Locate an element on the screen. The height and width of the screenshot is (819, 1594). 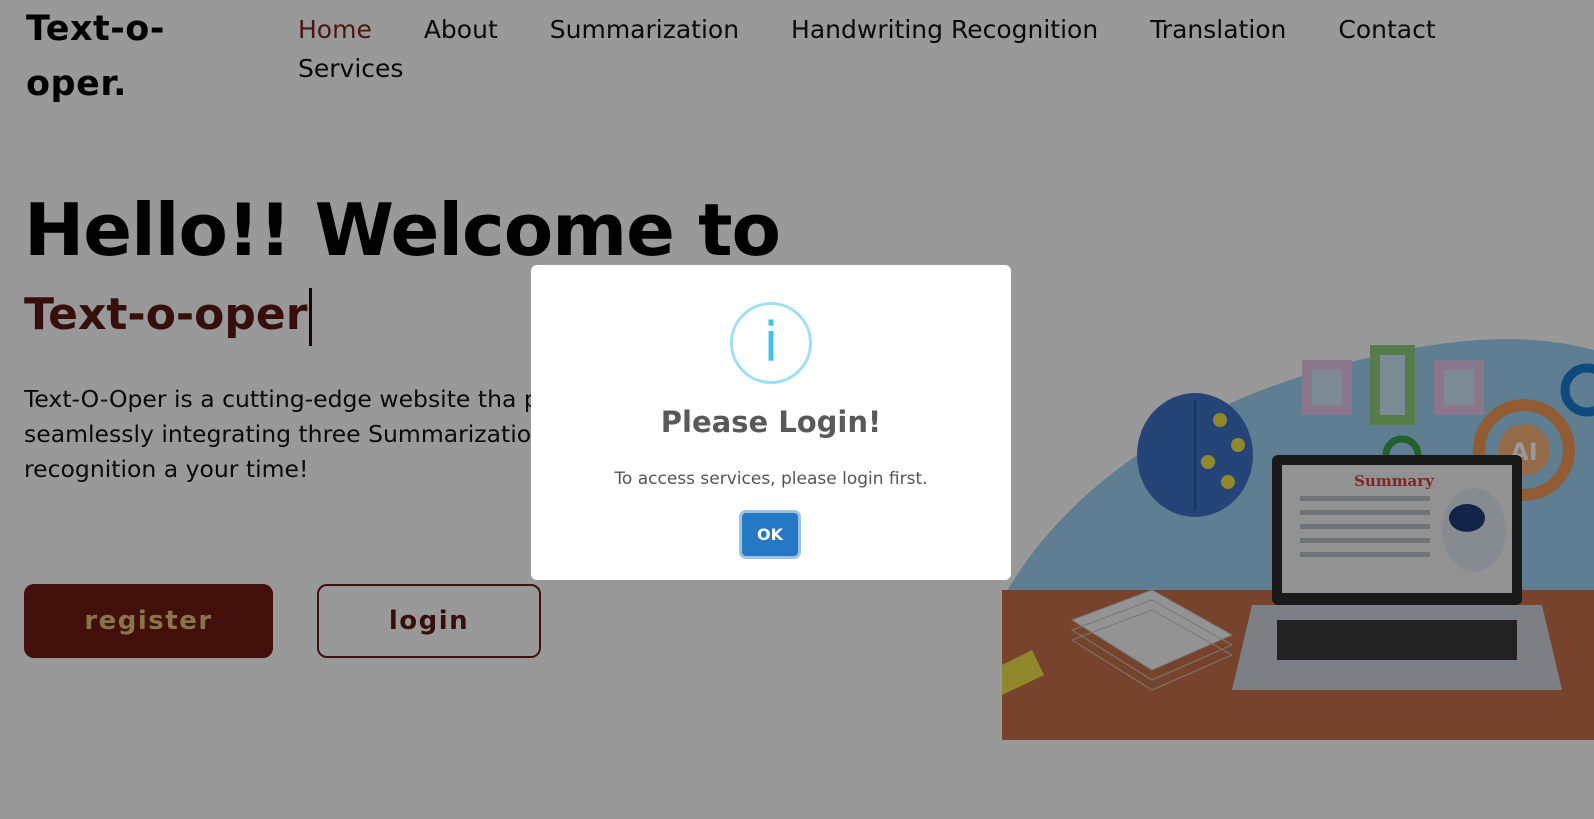
info-icon: i is located at coordinates (771, 343).